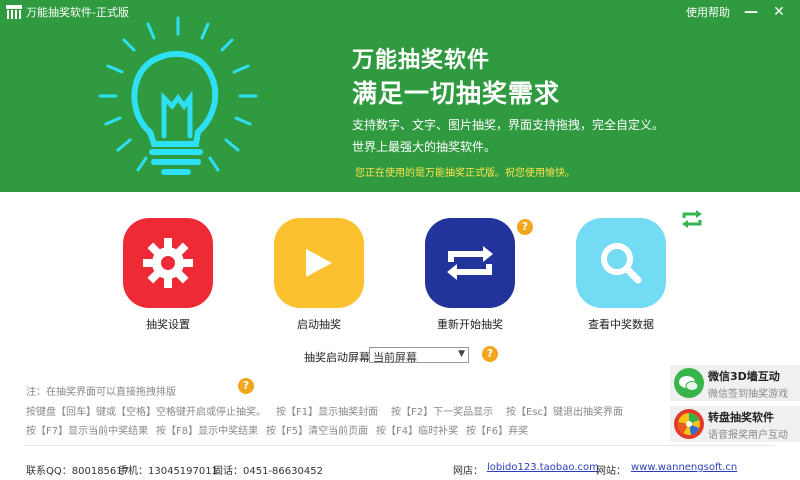  I want to click on view-winners-label: 查看中奖数据, so click(621, 324).